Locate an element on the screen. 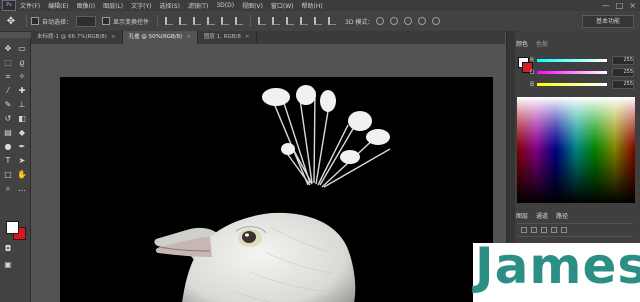 The height and width of the screenshot is (302, 640). 3d-slide-icon is located at coordinates (422, 21).